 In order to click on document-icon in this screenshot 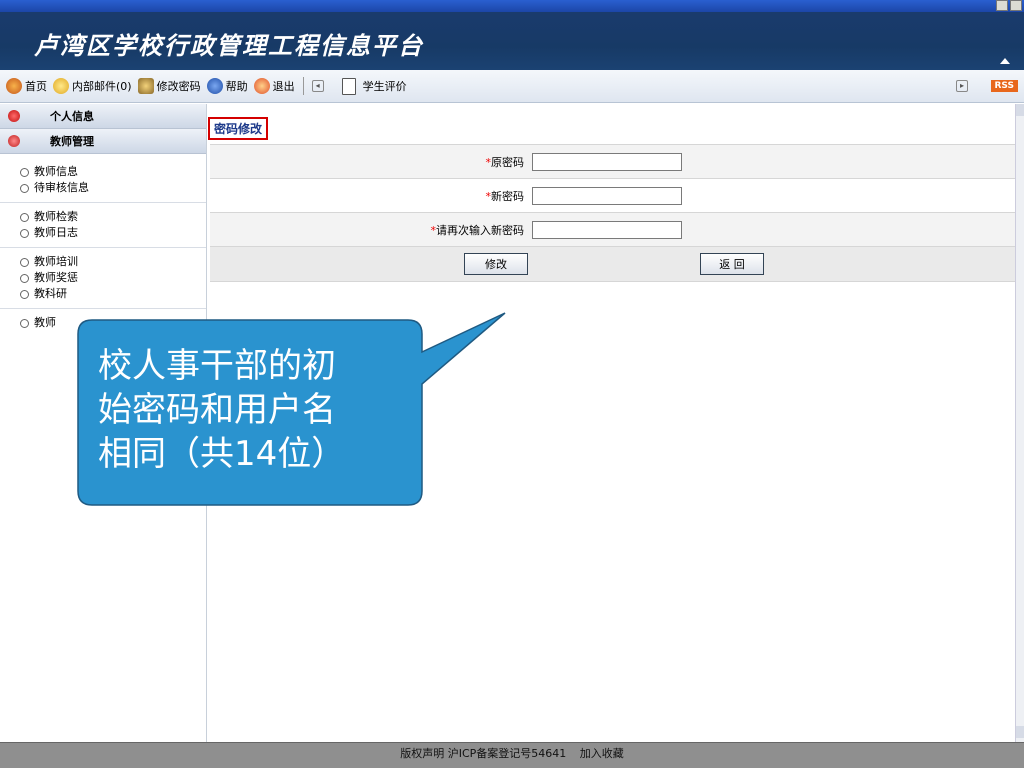, I will do `click(348, 86)`.